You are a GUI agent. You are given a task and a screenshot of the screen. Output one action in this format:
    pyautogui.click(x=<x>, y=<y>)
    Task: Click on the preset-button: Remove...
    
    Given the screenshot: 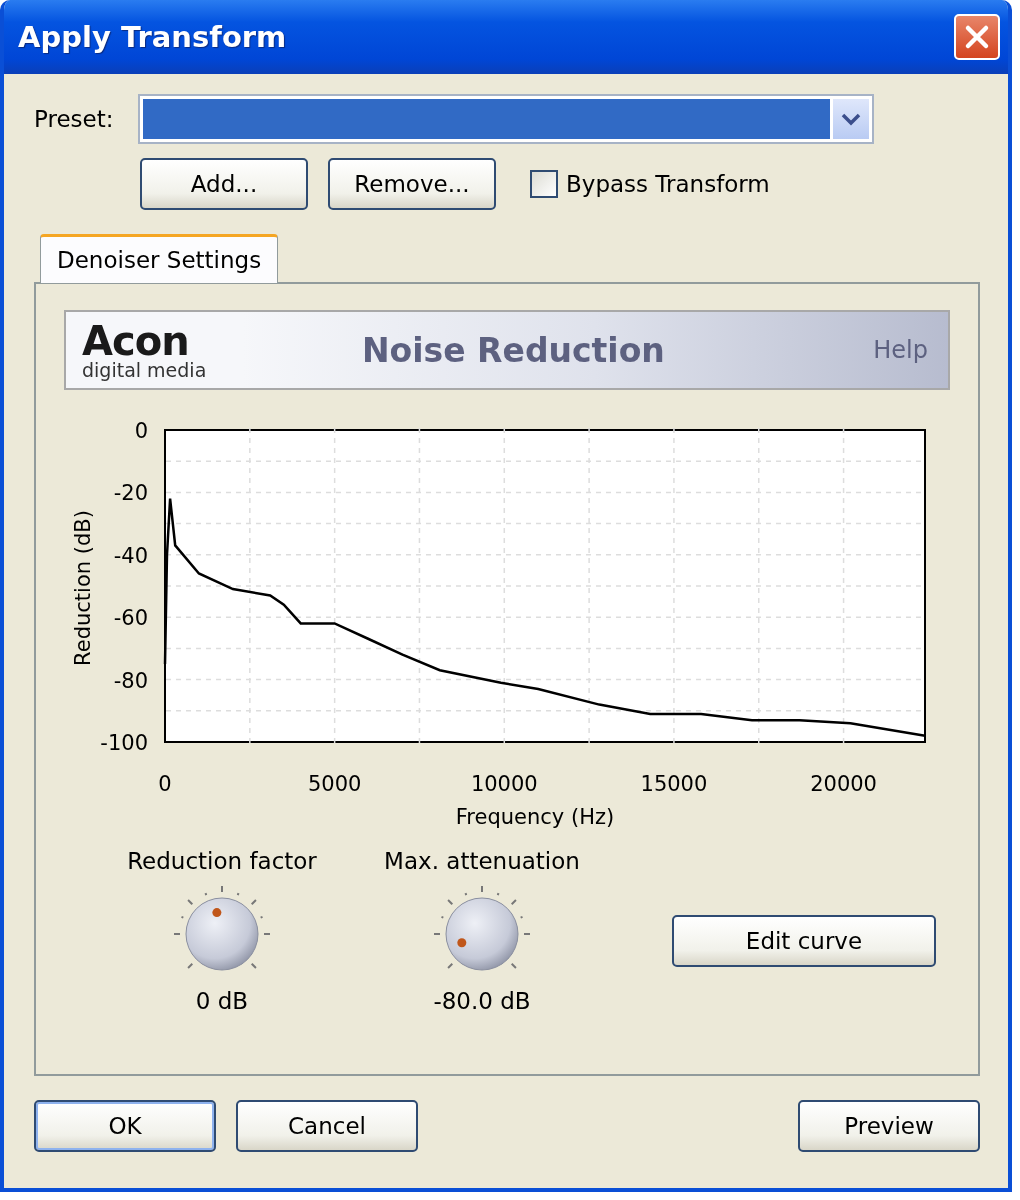 What is the action you would take?
    pyautogui.click(x=412, y=184)
    